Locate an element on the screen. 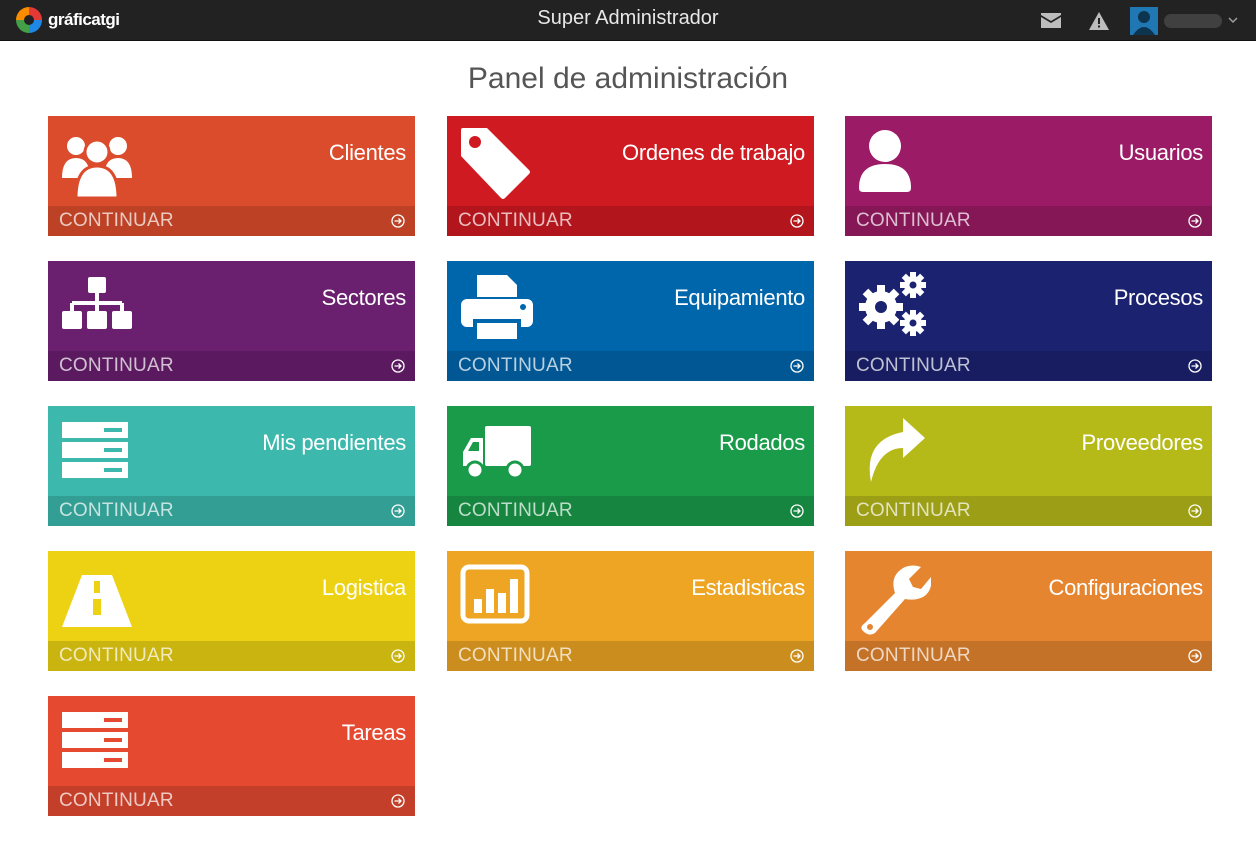  bar-chart-icon is located at coordinates (495, 594).